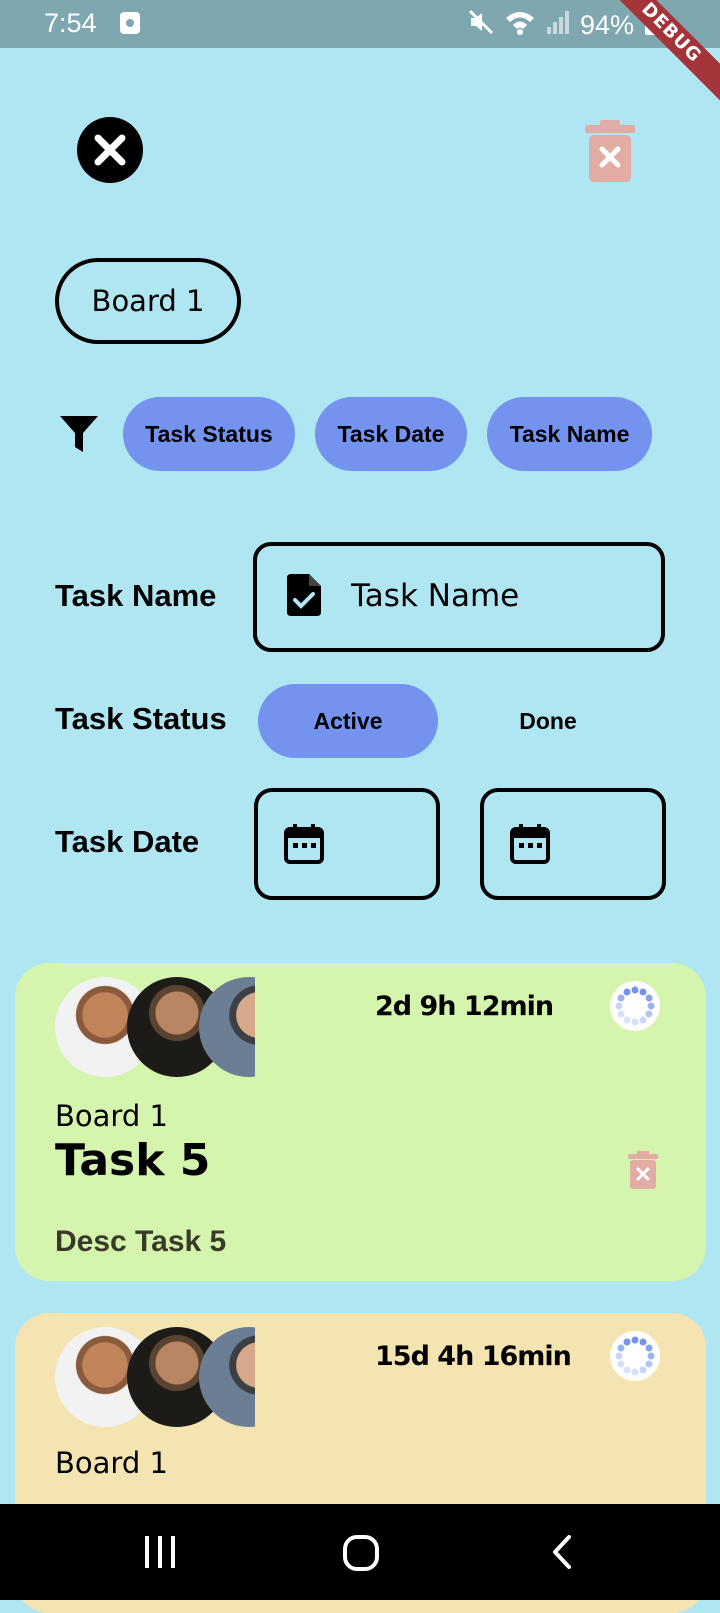 The height and width of the screenshot is (1613, 720). What do you see at coordinates (133, 1160) in the screenshot?
I see `card-title: Task 5` at bounding box center [133, 1160].